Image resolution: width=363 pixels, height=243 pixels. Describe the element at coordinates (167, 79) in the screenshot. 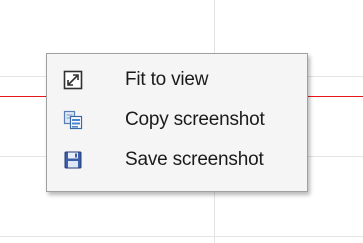

I see `menu-item-label: Fit to view` at that location.